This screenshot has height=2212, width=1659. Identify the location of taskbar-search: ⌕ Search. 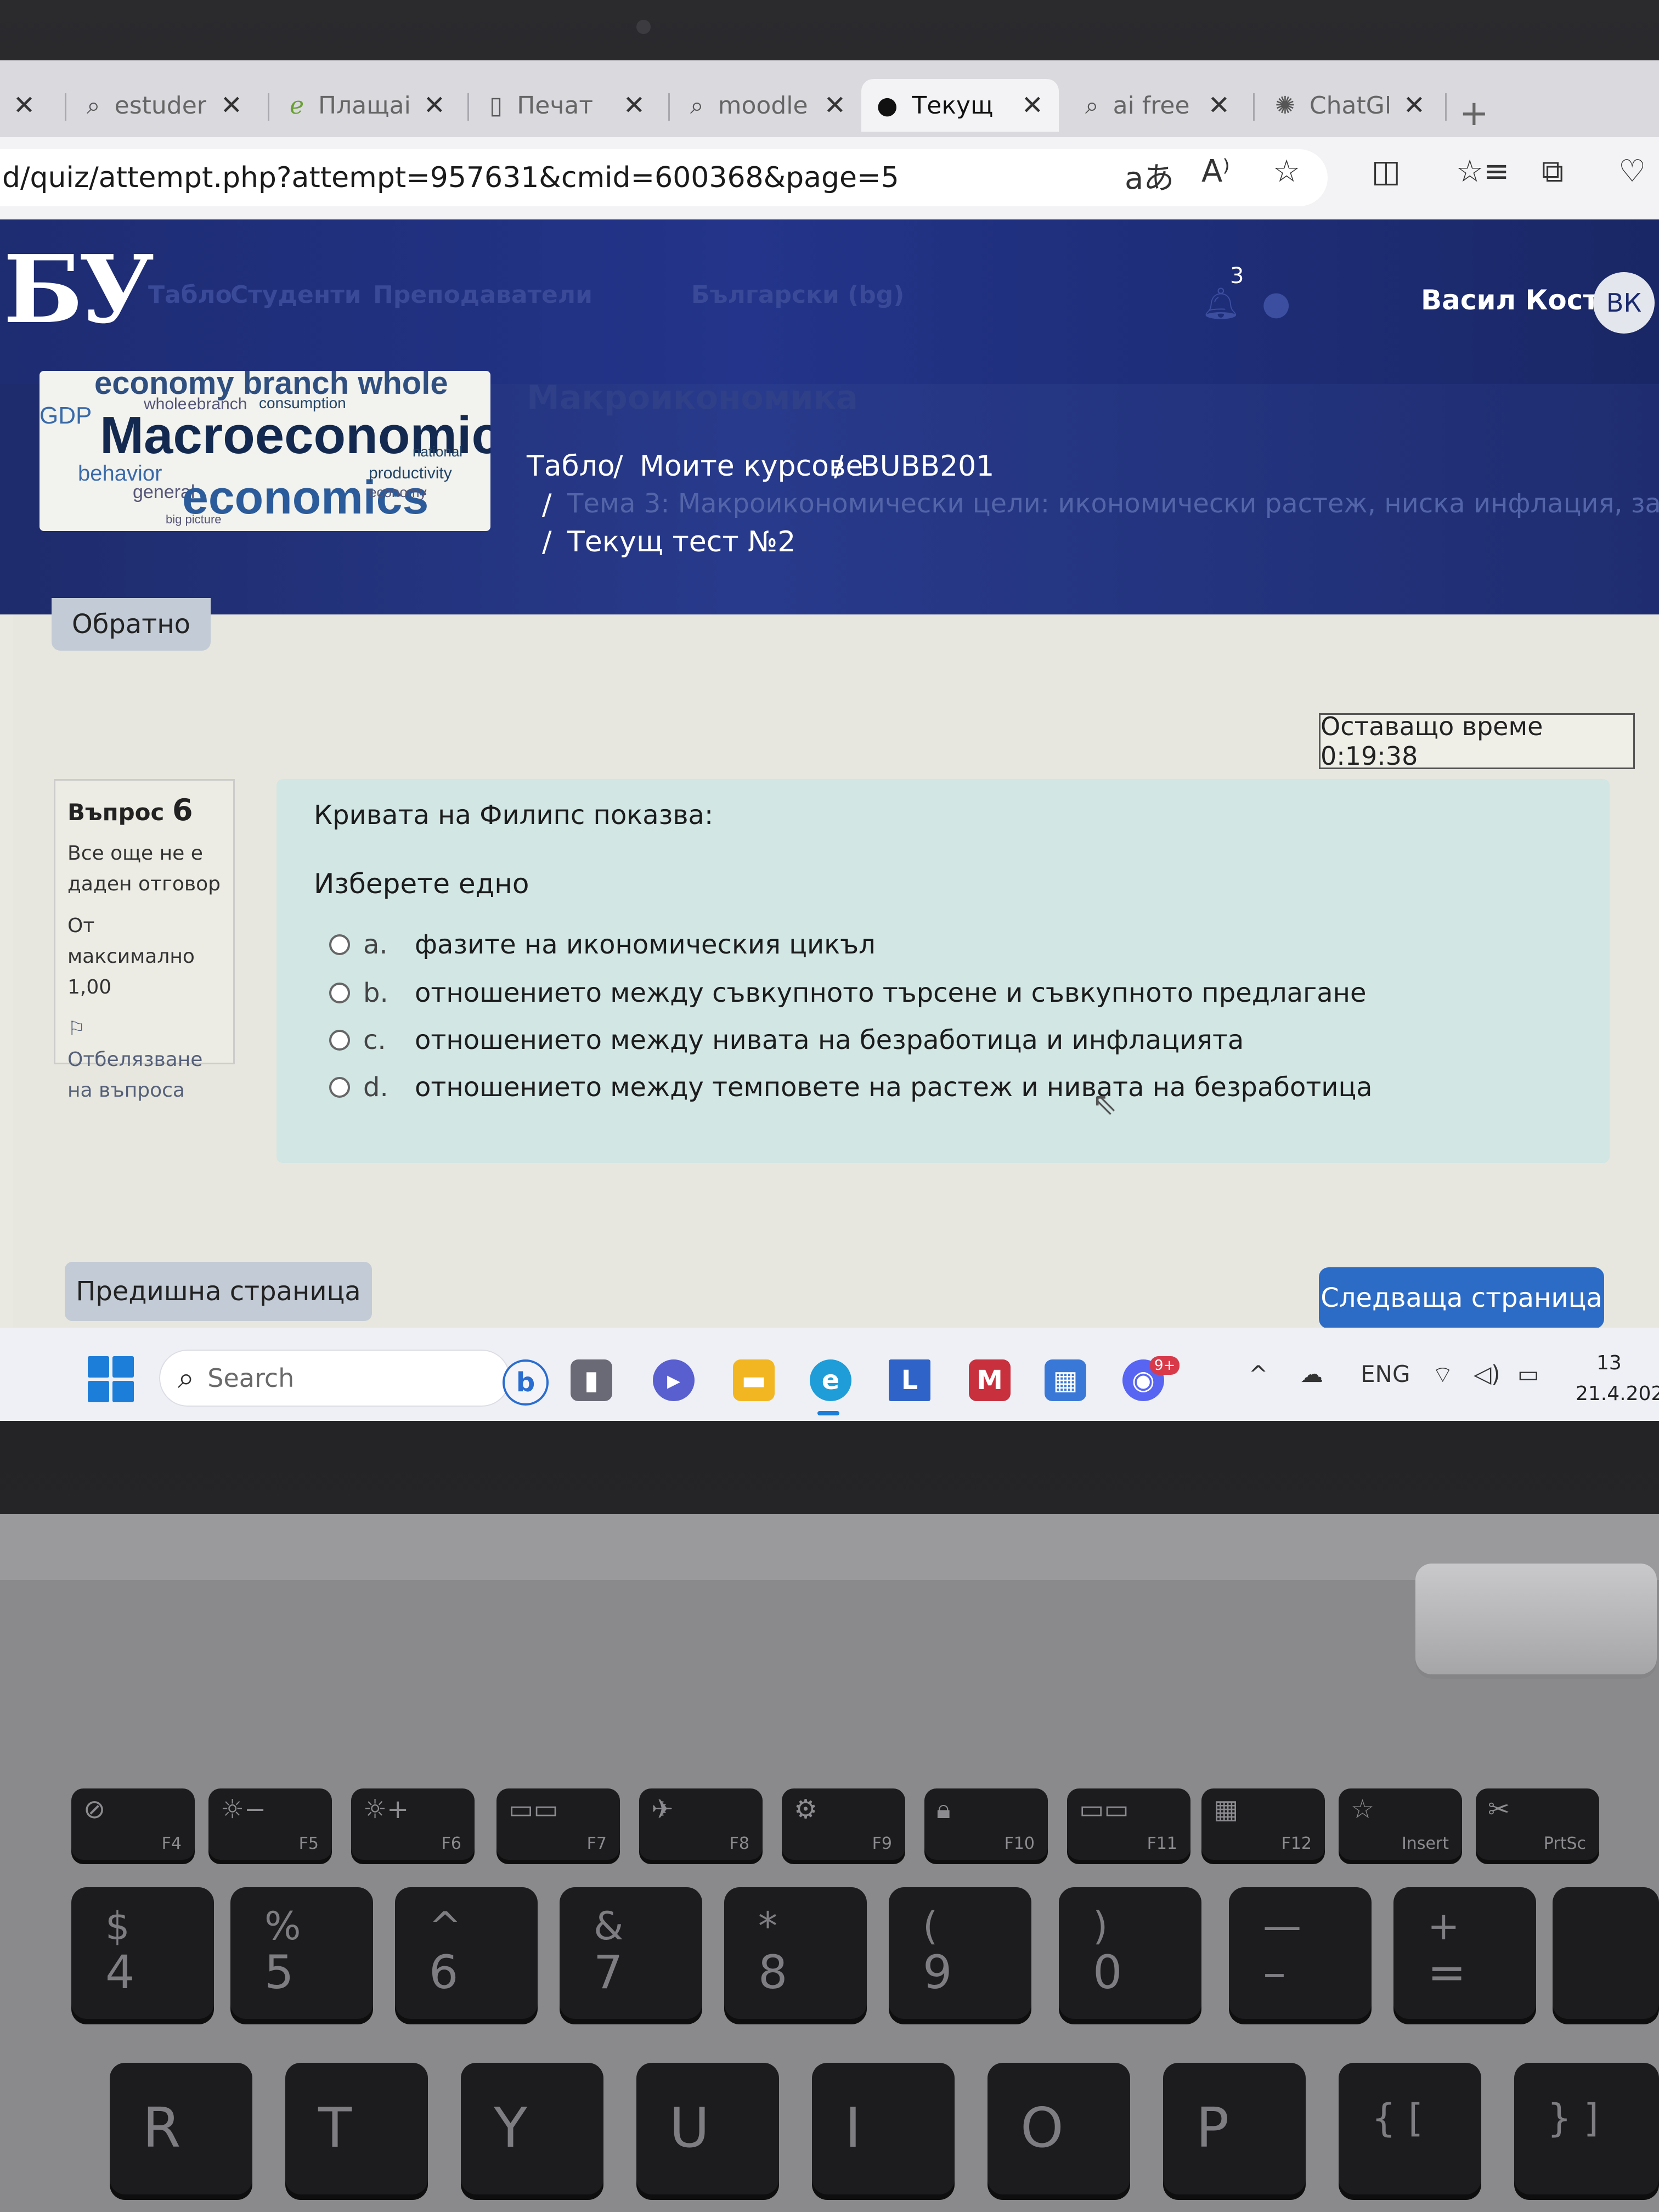
(334, 1379).